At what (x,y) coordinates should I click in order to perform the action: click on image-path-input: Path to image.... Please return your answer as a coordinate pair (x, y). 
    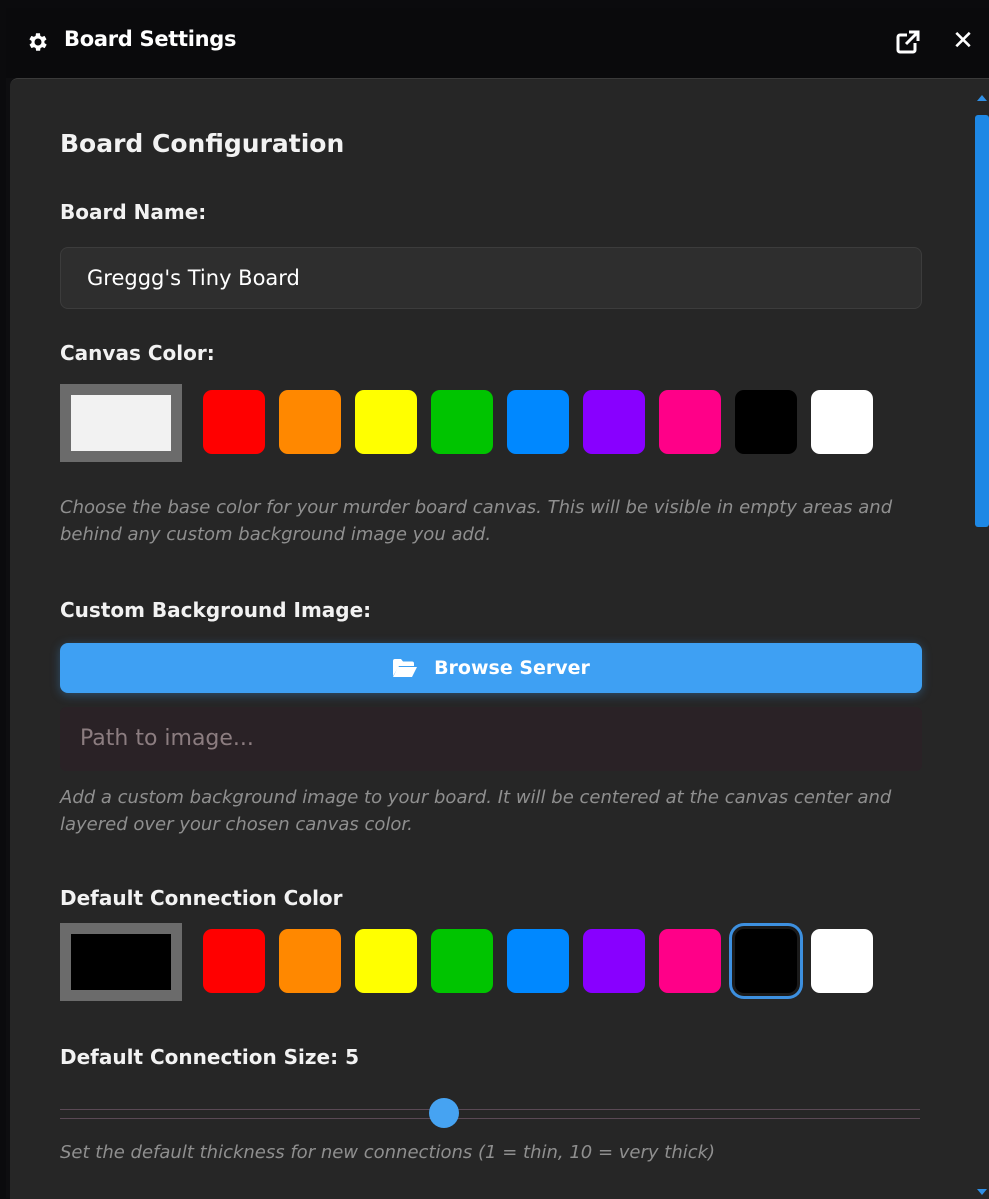
    Looking at the image, I should click on (491, 739).